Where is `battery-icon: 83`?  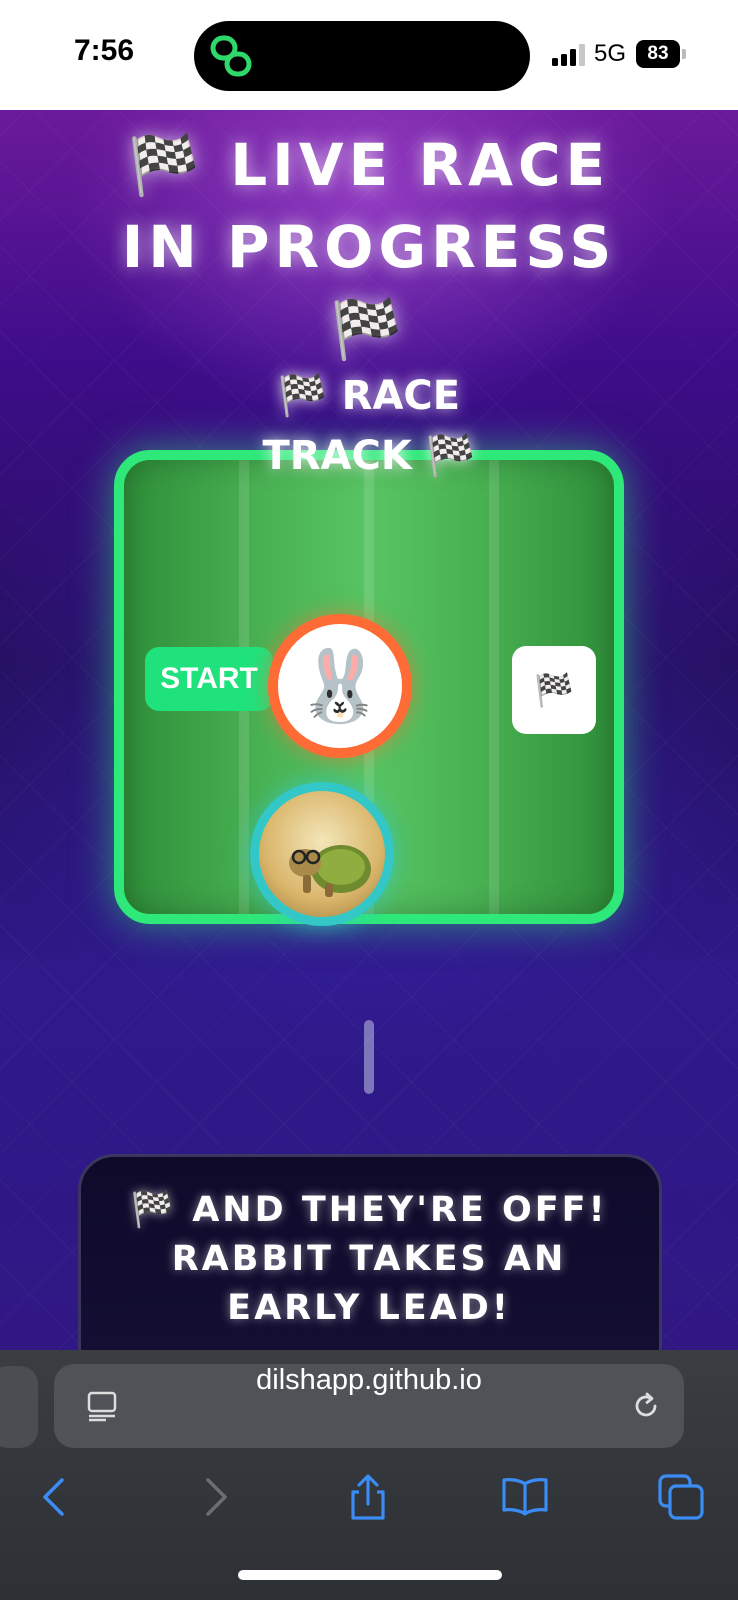 battery-icon: 83 is located at coordinates (661, 54).